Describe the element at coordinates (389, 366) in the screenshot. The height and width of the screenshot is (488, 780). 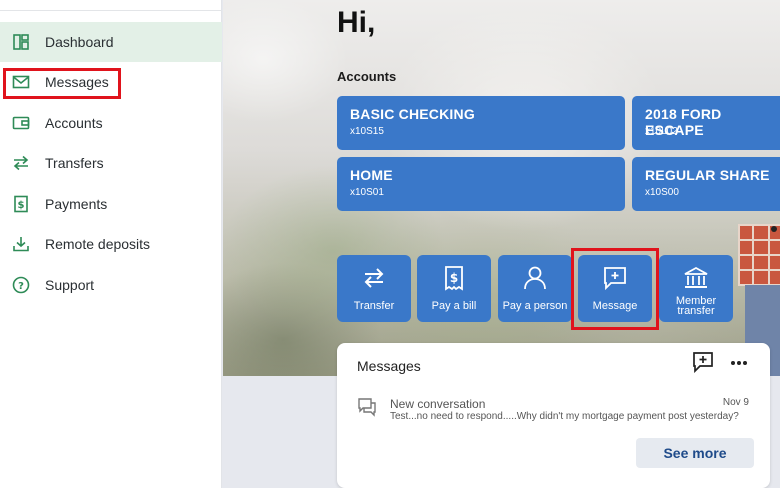
I see `messages-title: Messages` at that location.